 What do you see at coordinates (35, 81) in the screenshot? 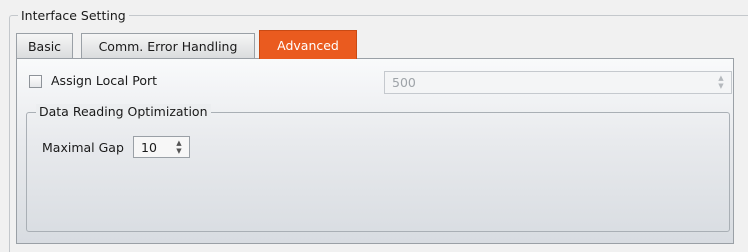
I see `assign-local-port-checkbox` at bounding box center [35, 81].